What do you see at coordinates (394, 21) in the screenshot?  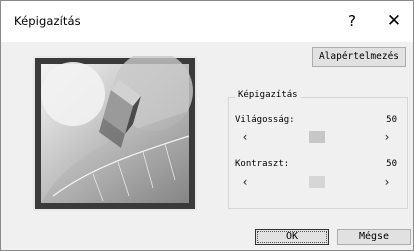 I see `close-button: ✕` at bounding box center [394, 21].